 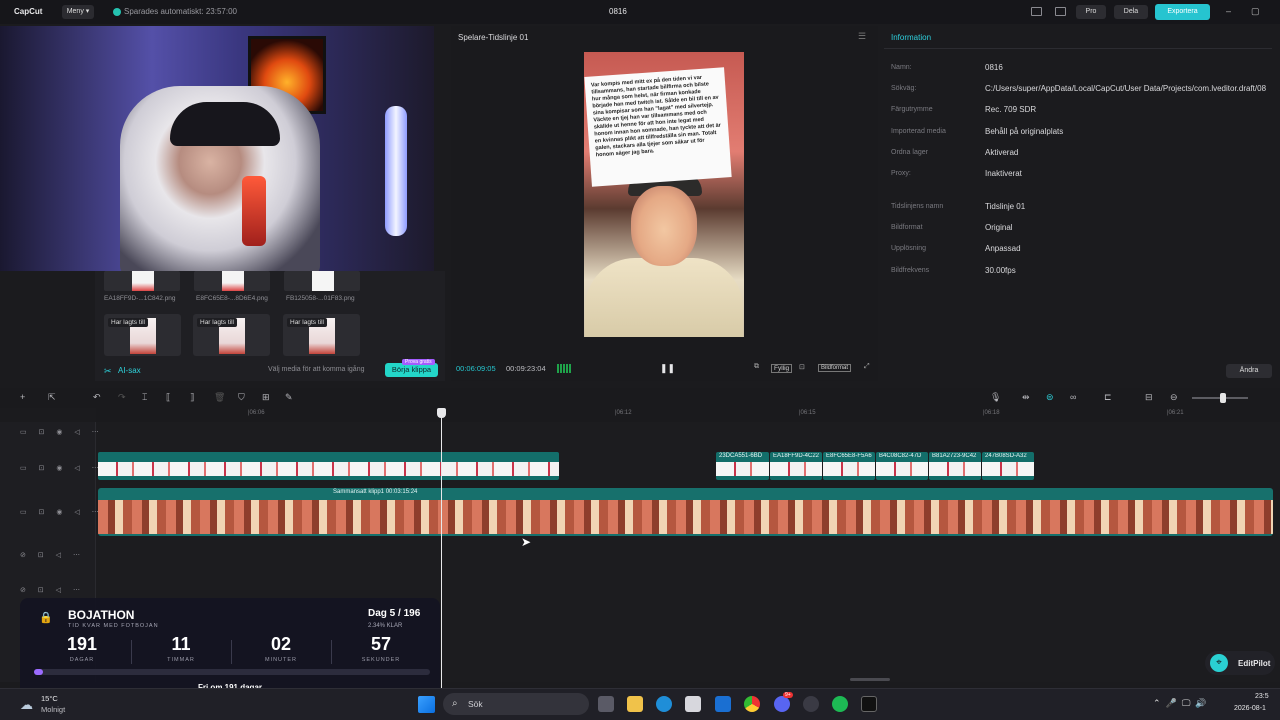 I want to click on info-label: Ordna lager, so click(x=909, y=152).